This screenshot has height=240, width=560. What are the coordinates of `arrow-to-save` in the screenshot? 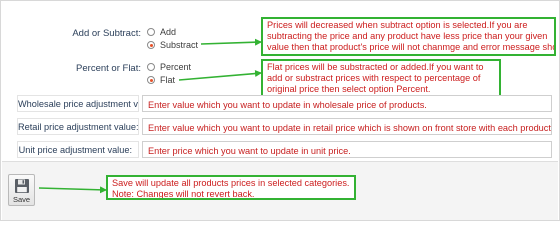 It's located at (72, 190).